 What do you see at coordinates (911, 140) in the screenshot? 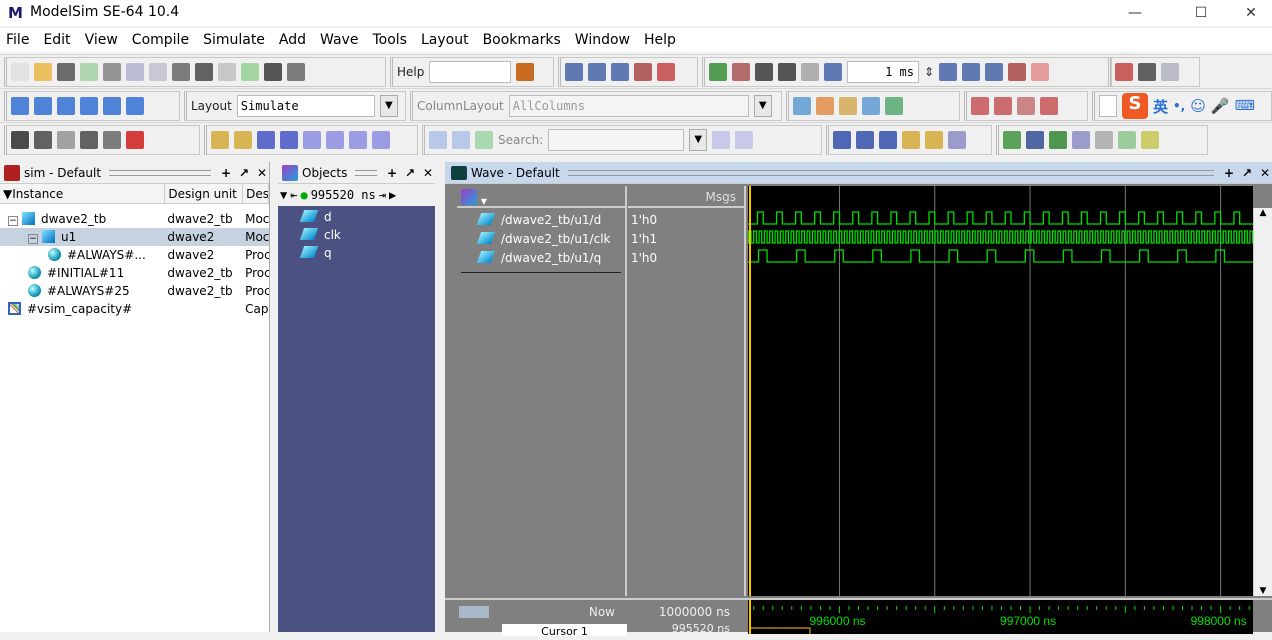
I see `zoom-cursor-icon` at bounding box center [911, 140].